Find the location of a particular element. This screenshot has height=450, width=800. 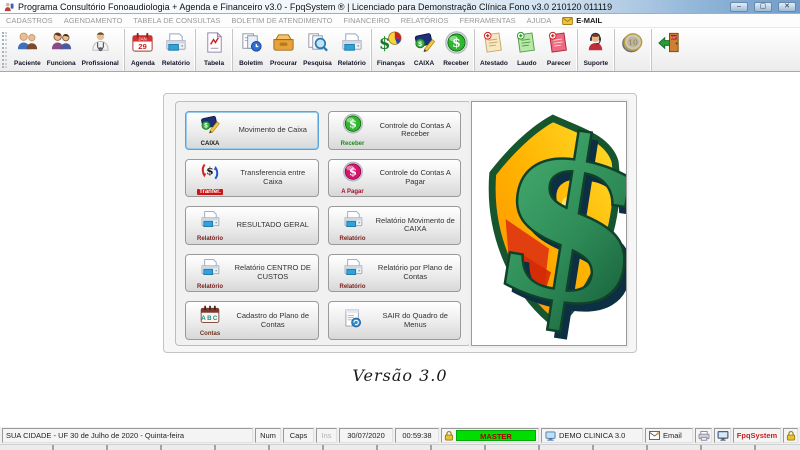

relatorio-movimento-caixa-button: Relatório Relatório Movimento de CAIXA is located at coordinates (394, 225).